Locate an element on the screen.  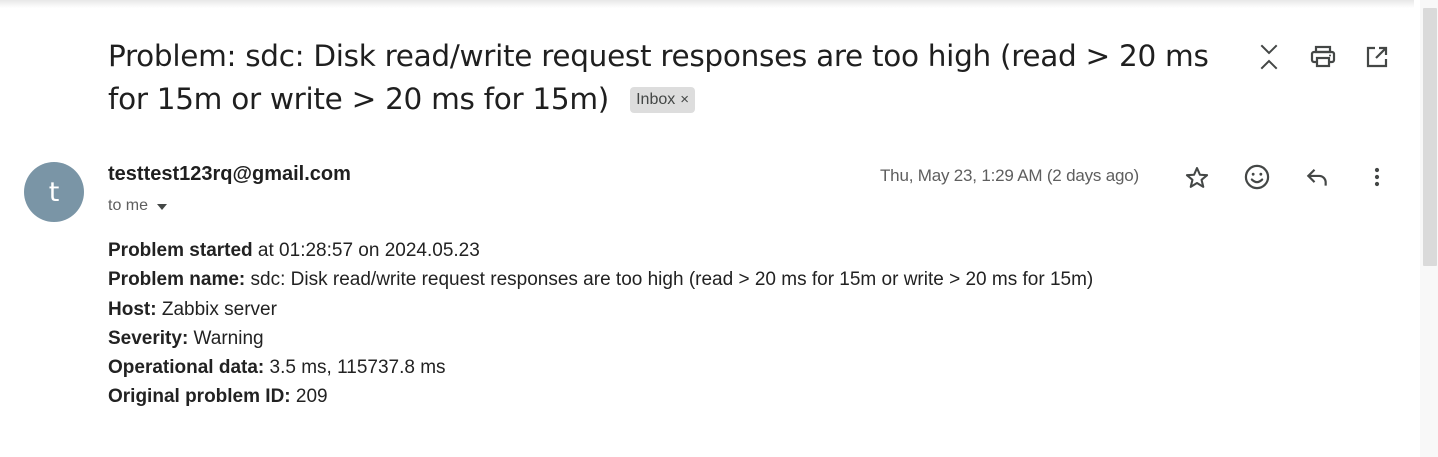
avatar: t is located at coordinates (54, 192).